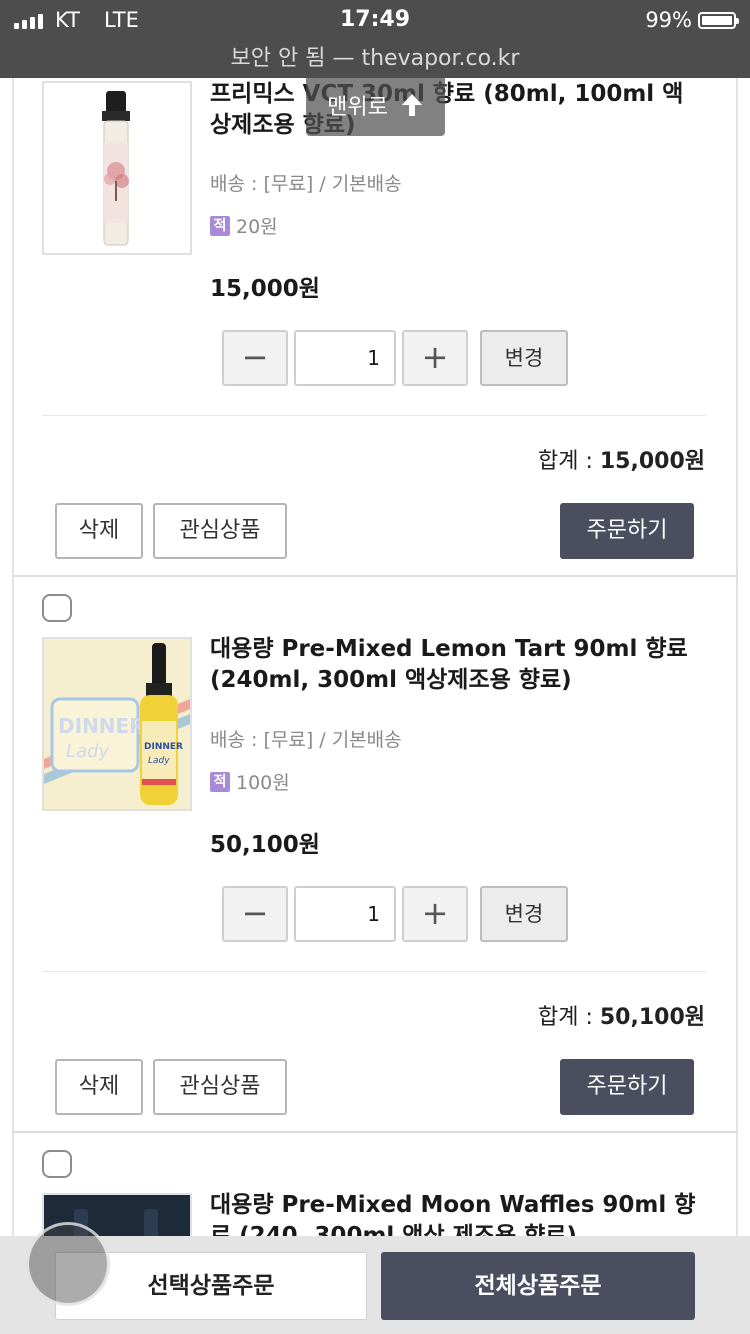 This screenshot has height=1334, width=750. What do you see at coordinates (68, 1264) in the screenshot?
I see `floating-action-button` at bounding box center [68, 1264].